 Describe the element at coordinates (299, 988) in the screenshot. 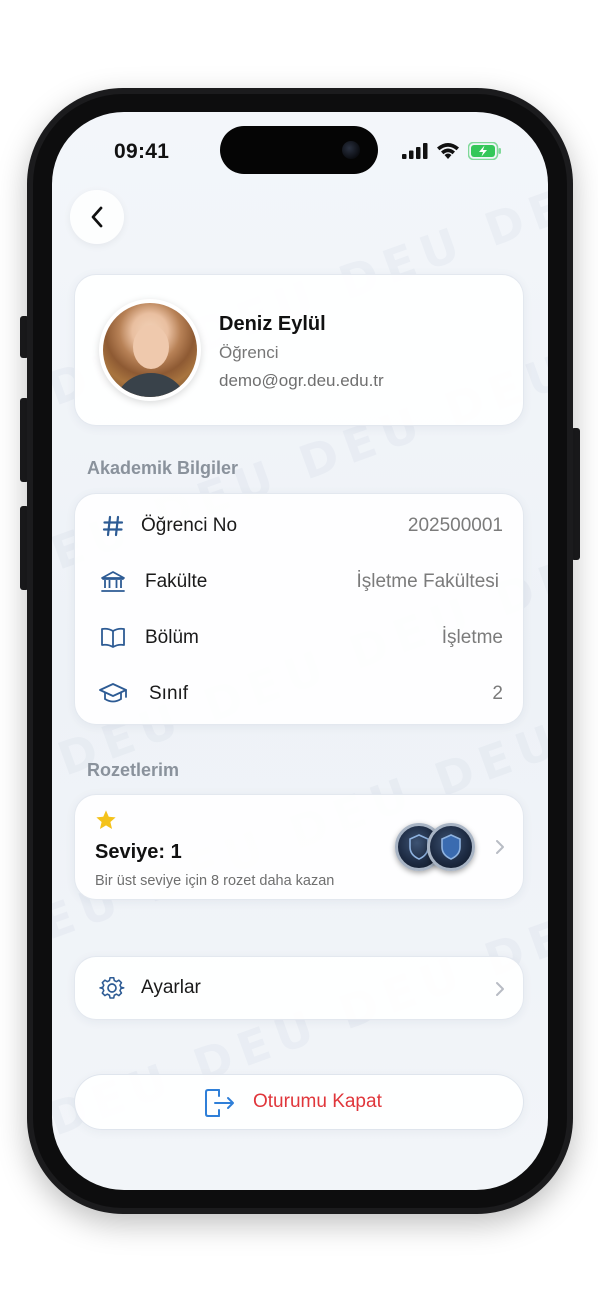

I see `settings-row: Ayarlar` at that location.